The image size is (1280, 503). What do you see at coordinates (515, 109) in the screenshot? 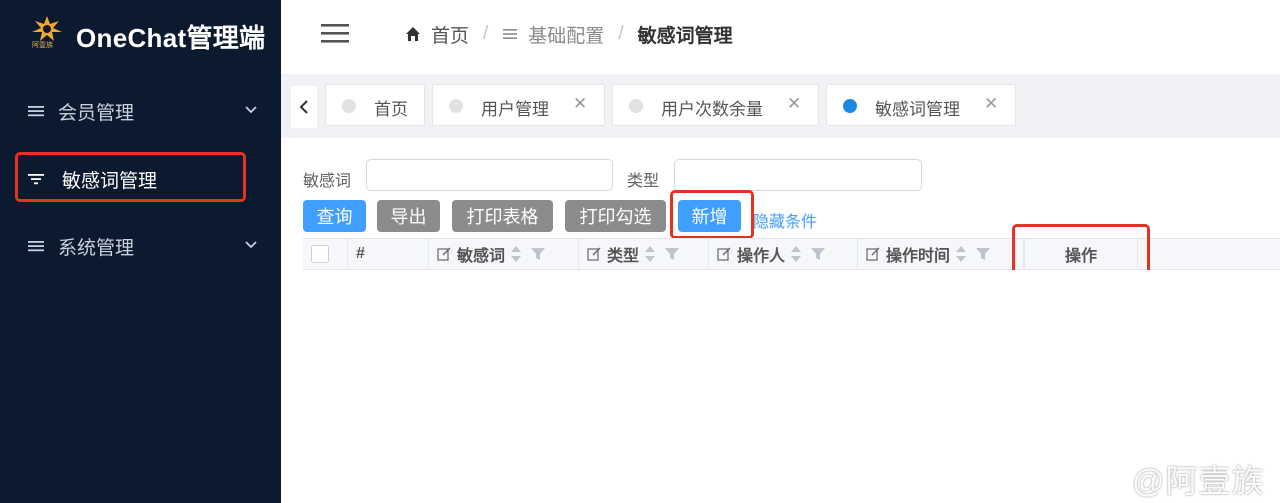
I see `tab-label: 用户管理` at bounding box center [515, 109].